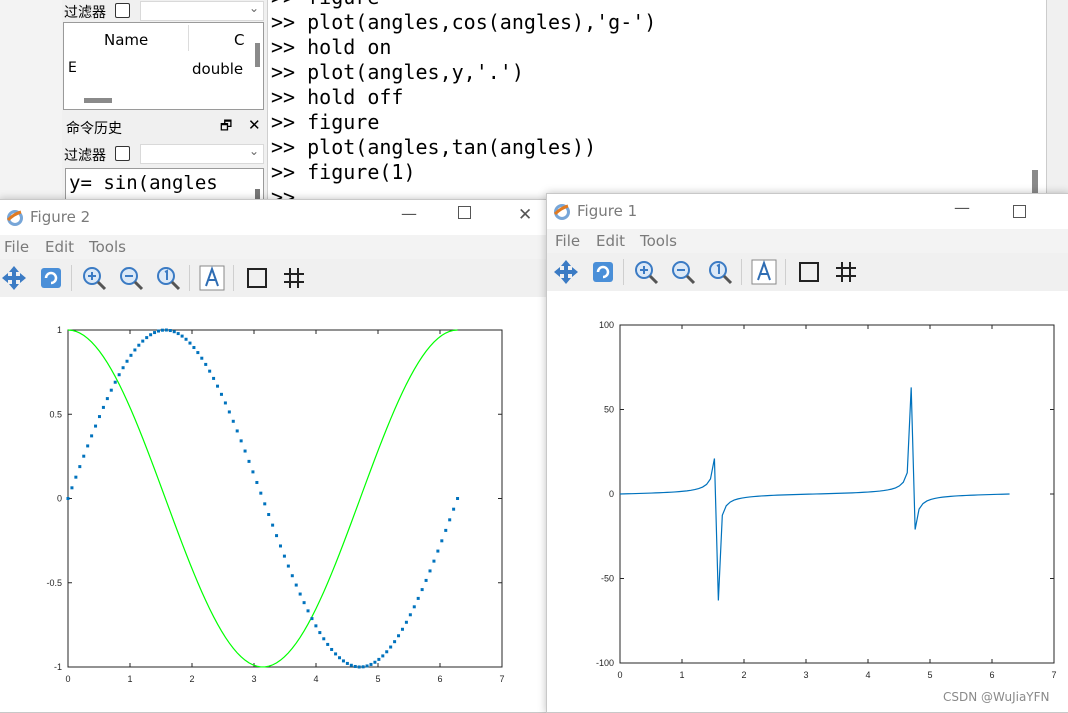  I want to click on console-line: >> plot(angles,tan(angles)), so click(434, 147).